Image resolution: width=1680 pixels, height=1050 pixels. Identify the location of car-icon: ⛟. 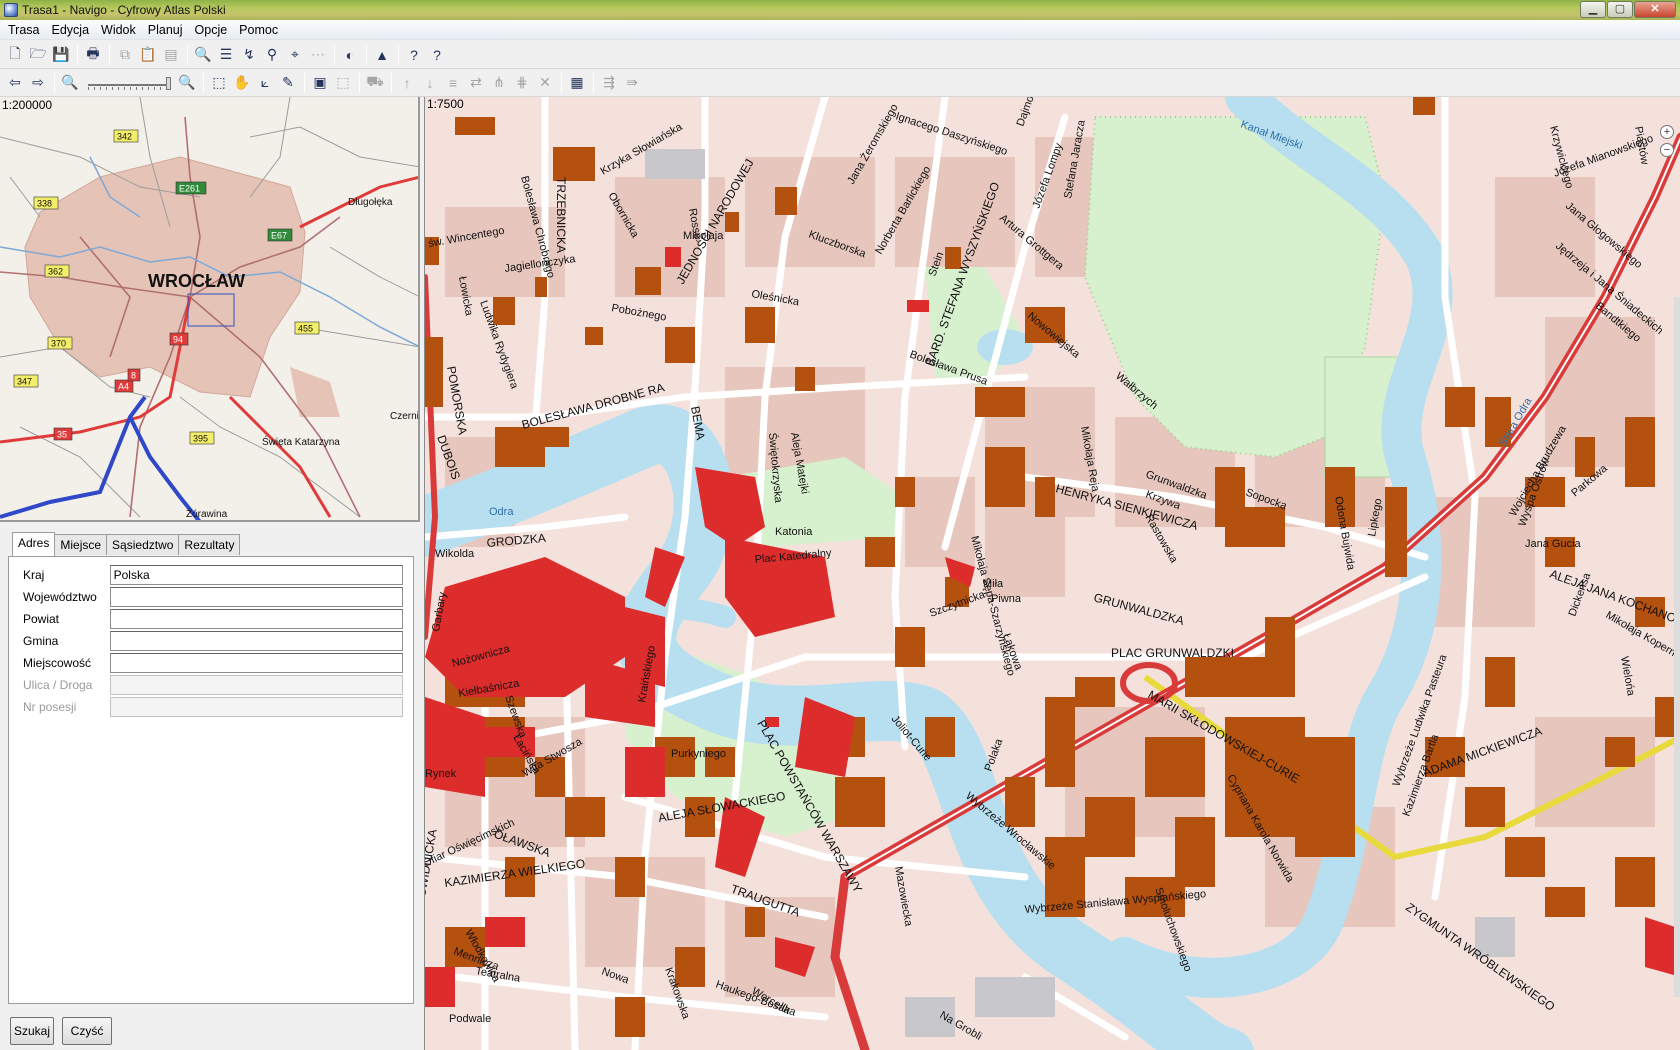
(375, 83).